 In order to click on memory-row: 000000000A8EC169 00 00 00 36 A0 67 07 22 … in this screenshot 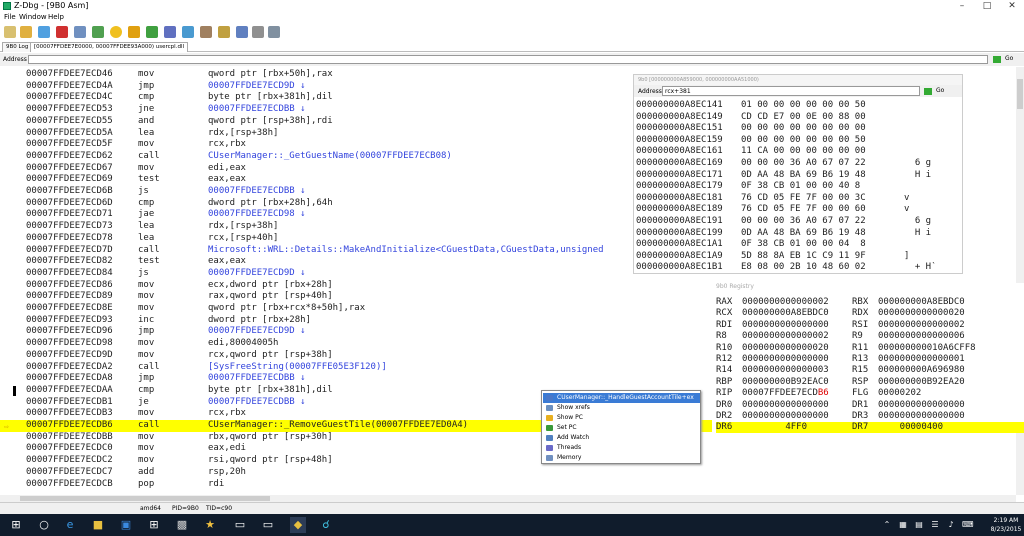, I will do `click(799, 163)`.